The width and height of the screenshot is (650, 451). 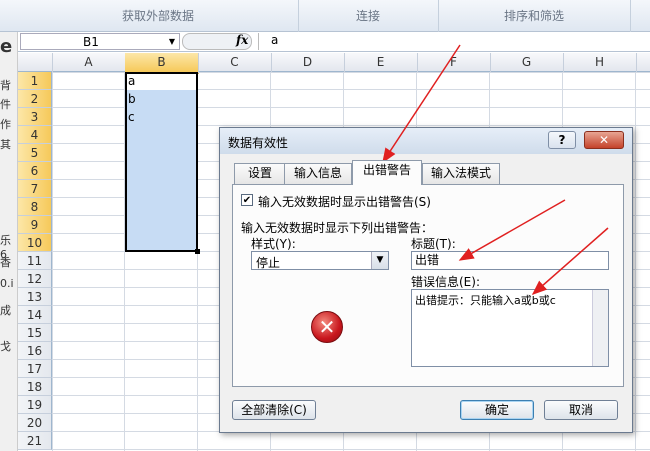 What do you see at coordinates (497, 410) in the screenshot?
I see `ok-button: 确定` at bounding box center [497, 410].